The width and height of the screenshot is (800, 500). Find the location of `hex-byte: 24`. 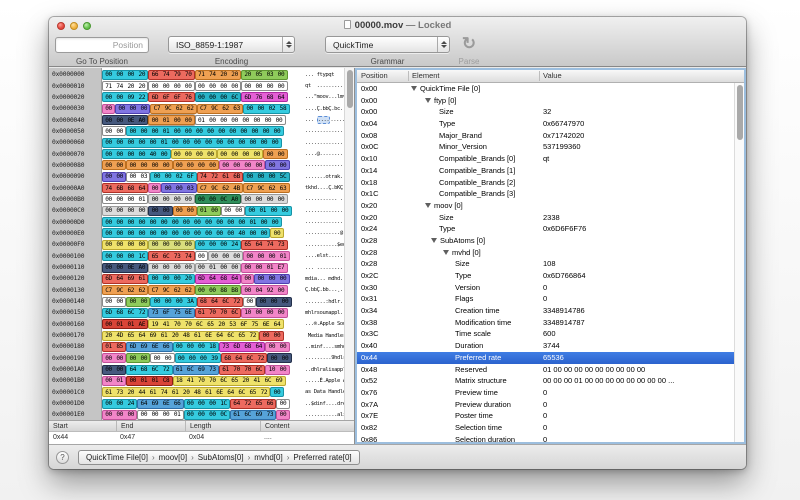

hex-byte: 24 is located at coordinates (234, 244).